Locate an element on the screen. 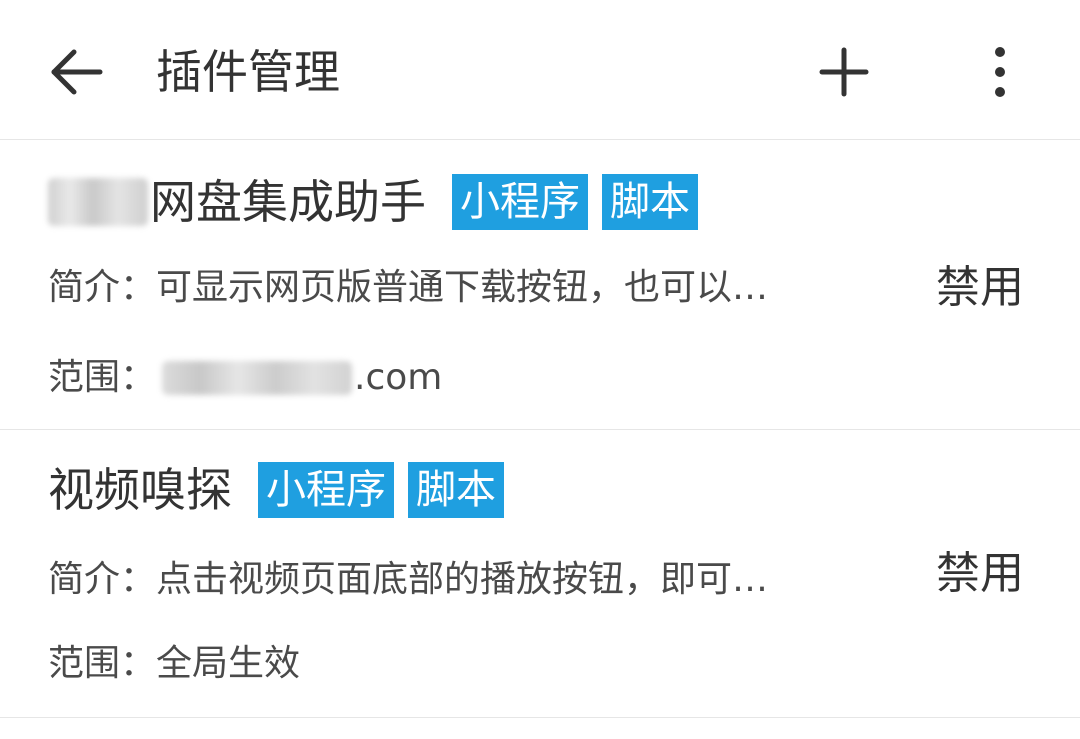  plugin-name: 网盘集成助手 is located at coordinates (288, 202).